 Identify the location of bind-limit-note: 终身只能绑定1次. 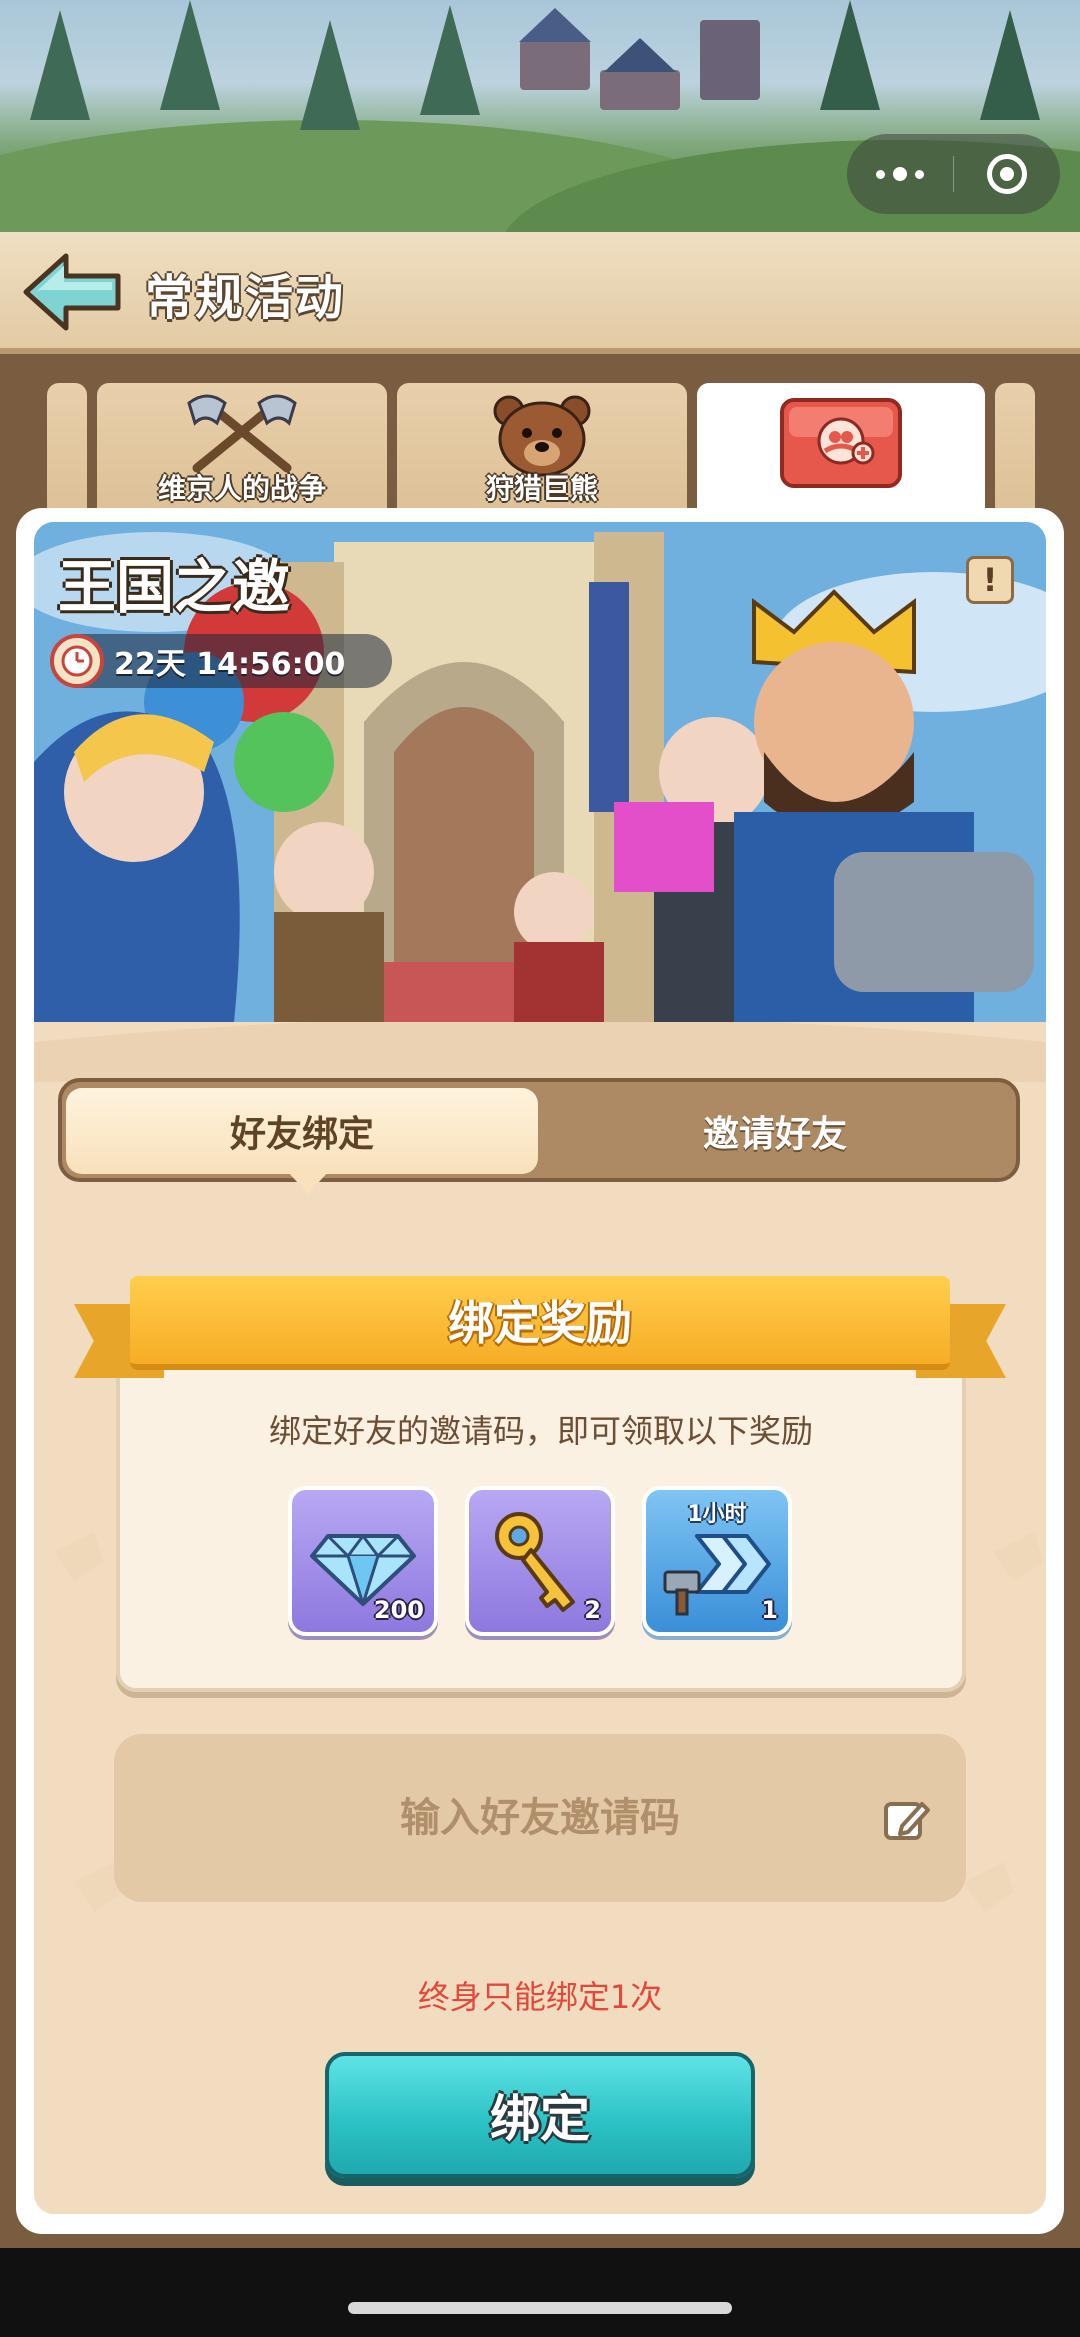
(540, 1997).